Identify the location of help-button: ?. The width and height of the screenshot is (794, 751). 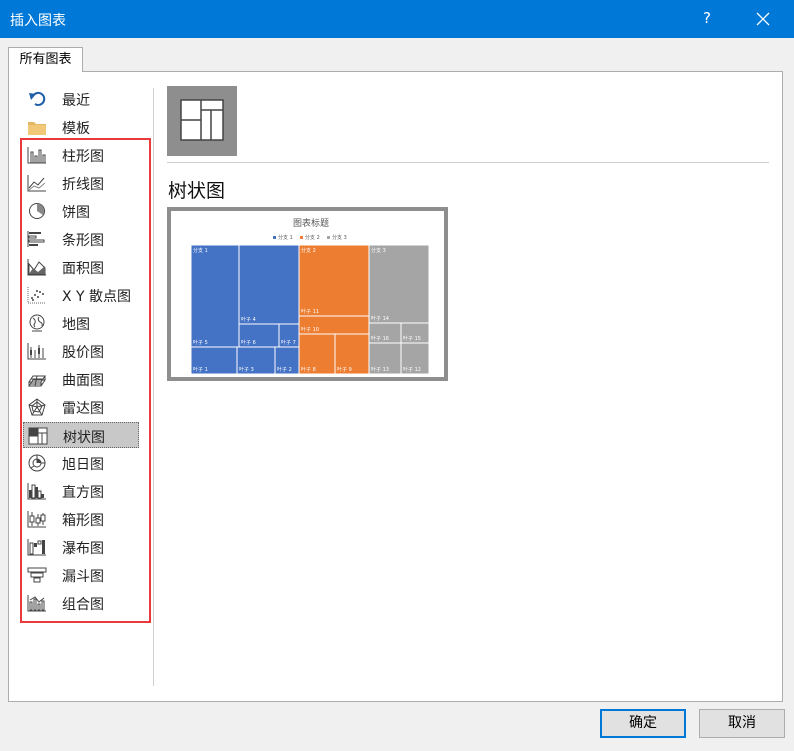
(707, 18).